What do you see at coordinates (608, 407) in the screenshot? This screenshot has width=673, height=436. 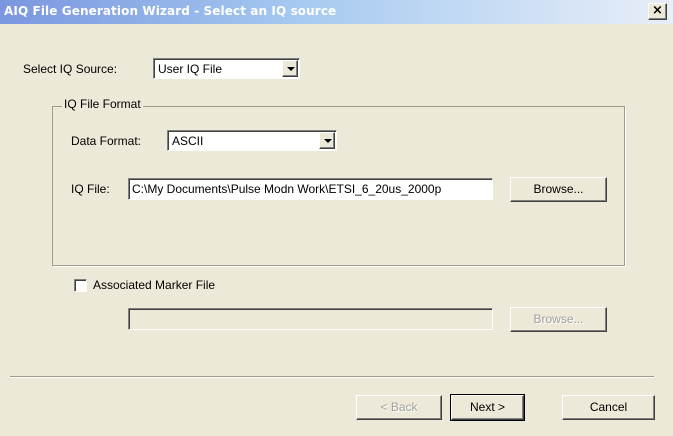 I see `cancel-button: Cancel` at bounding box center [608, 407].